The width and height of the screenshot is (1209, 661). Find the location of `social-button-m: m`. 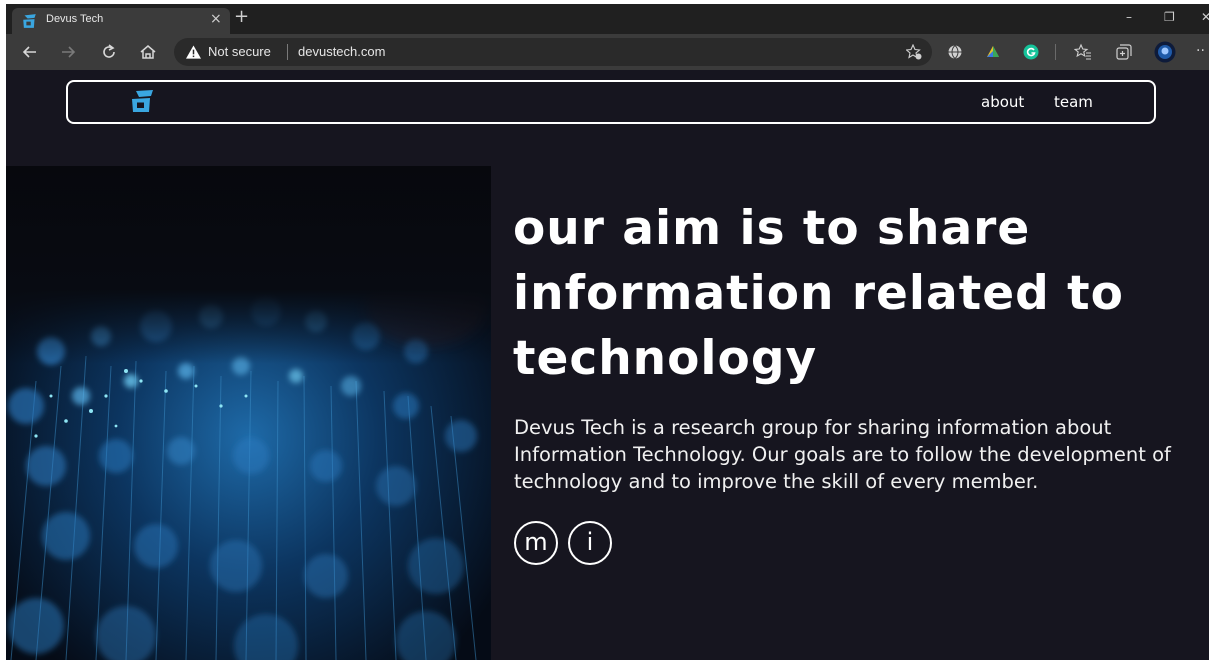

social-button-m: m is located at coordinates (536, 543).